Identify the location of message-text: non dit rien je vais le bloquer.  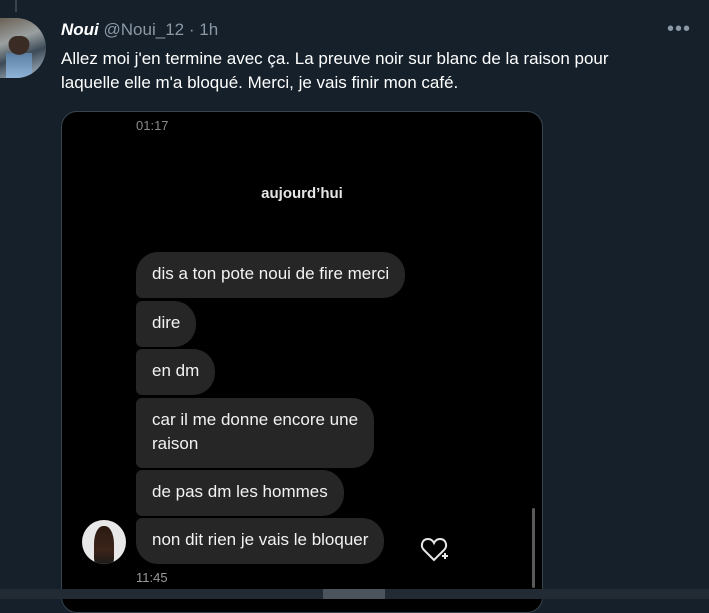
(260, 539).